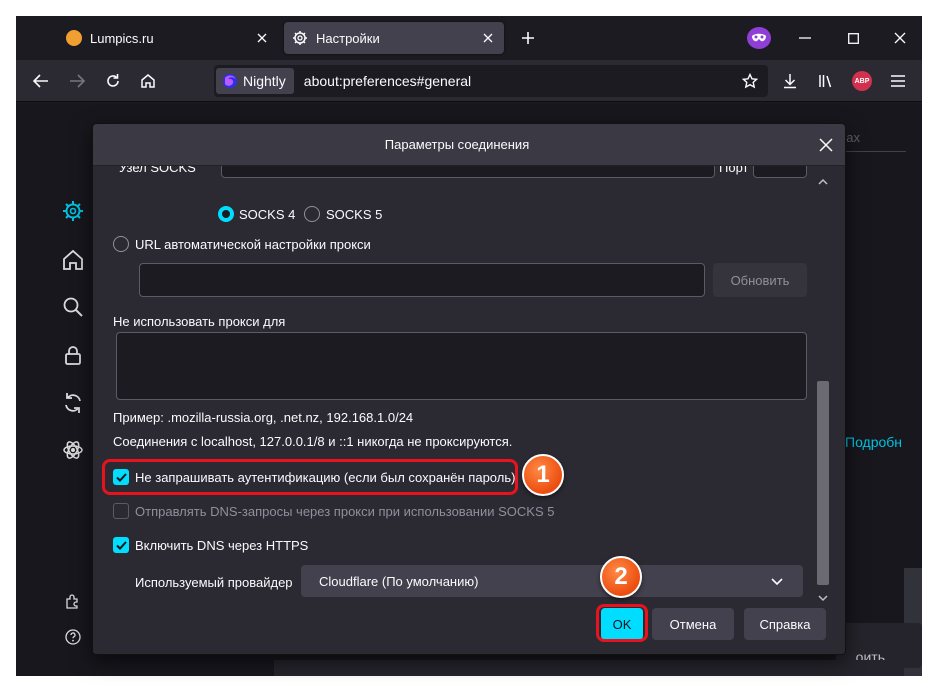 This screenshot has width=939, height=693. Describe the element at coordinates (823, 483) in the screenshot. I see `scroll-thumb` at that location.